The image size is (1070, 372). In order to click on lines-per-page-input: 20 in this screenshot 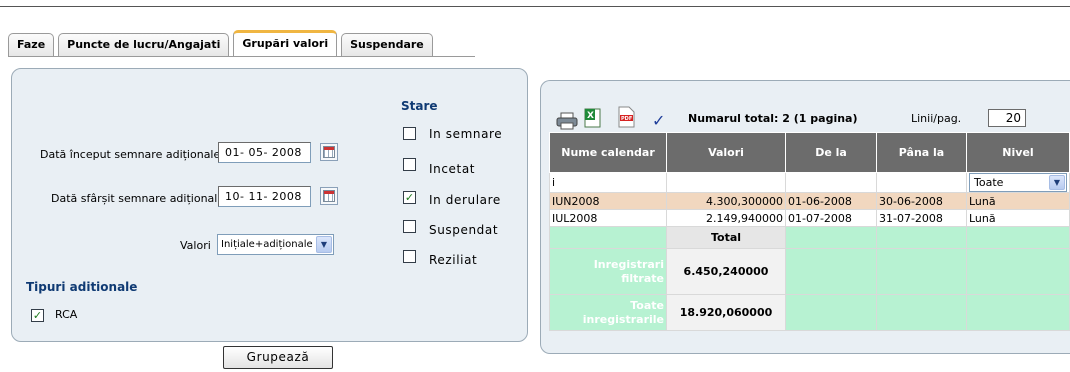, I will do `click(1007, 118)`.